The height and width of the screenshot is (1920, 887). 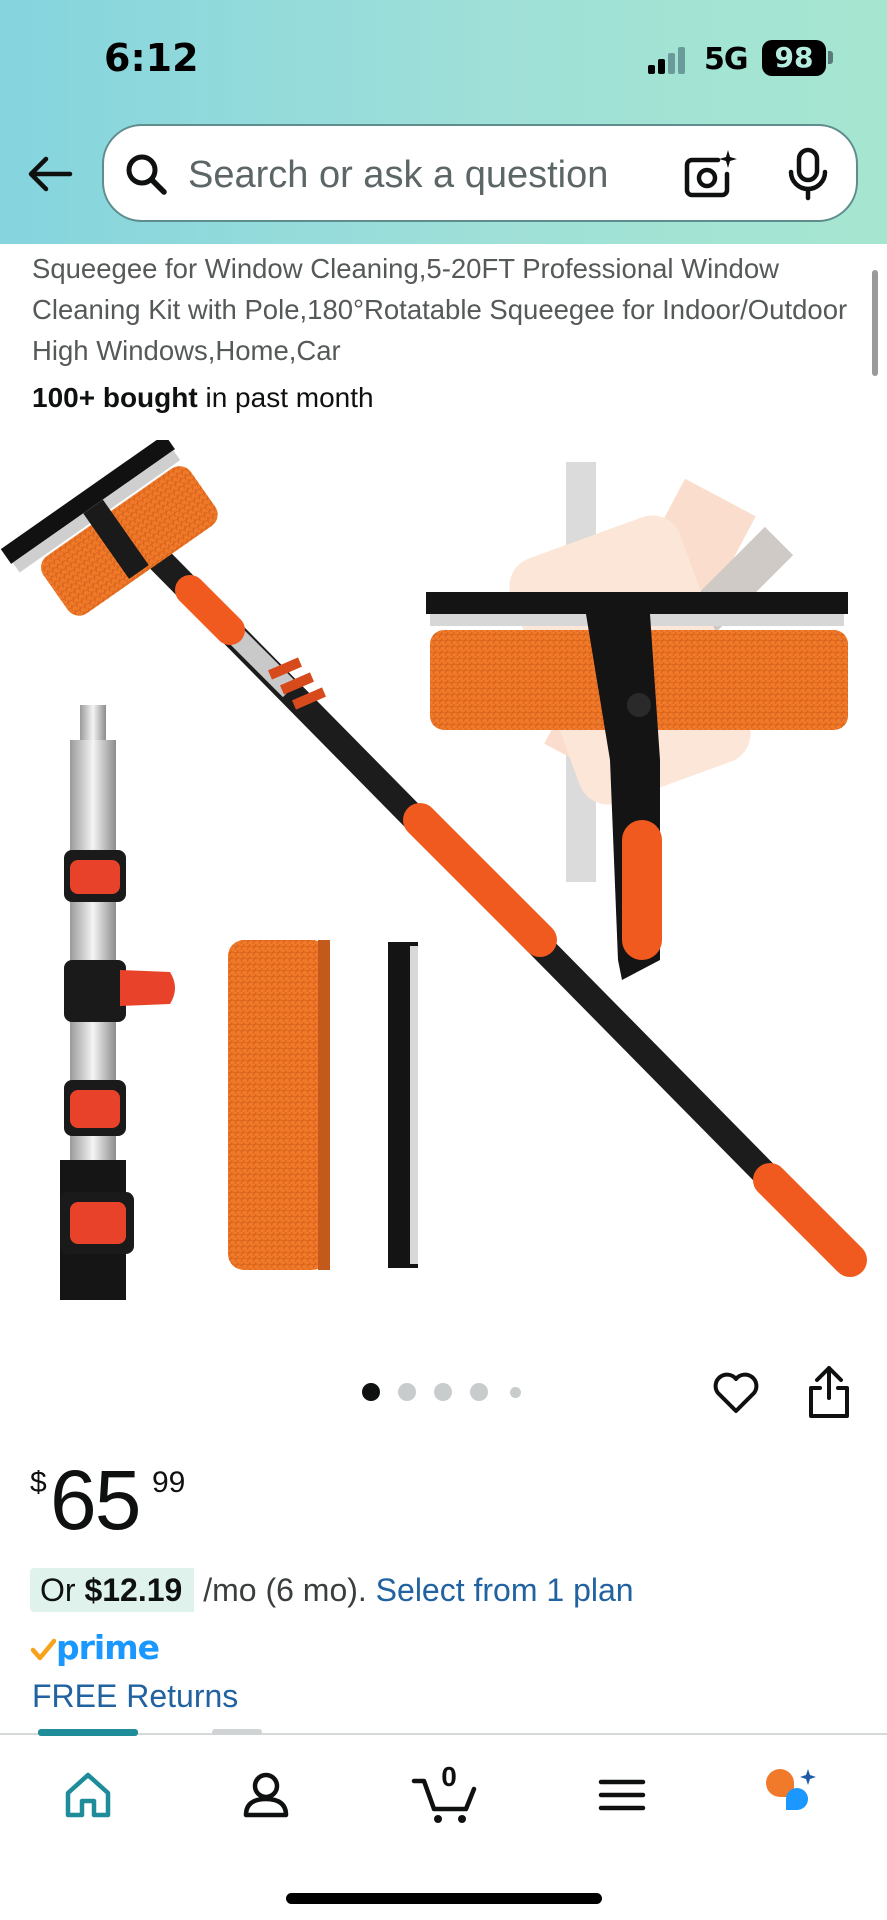 I want to click on prime-check-icon, so click(x=43, y=1649).